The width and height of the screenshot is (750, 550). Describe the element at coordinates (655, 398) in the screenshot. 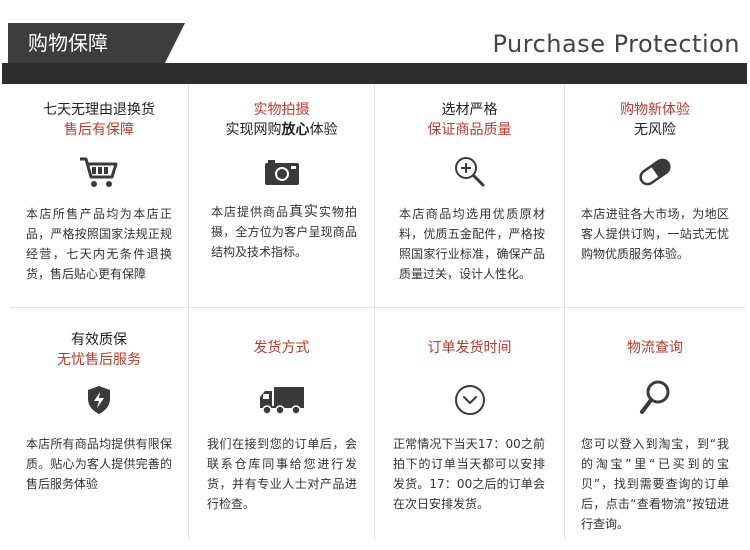

I see `search-icon` at that location.